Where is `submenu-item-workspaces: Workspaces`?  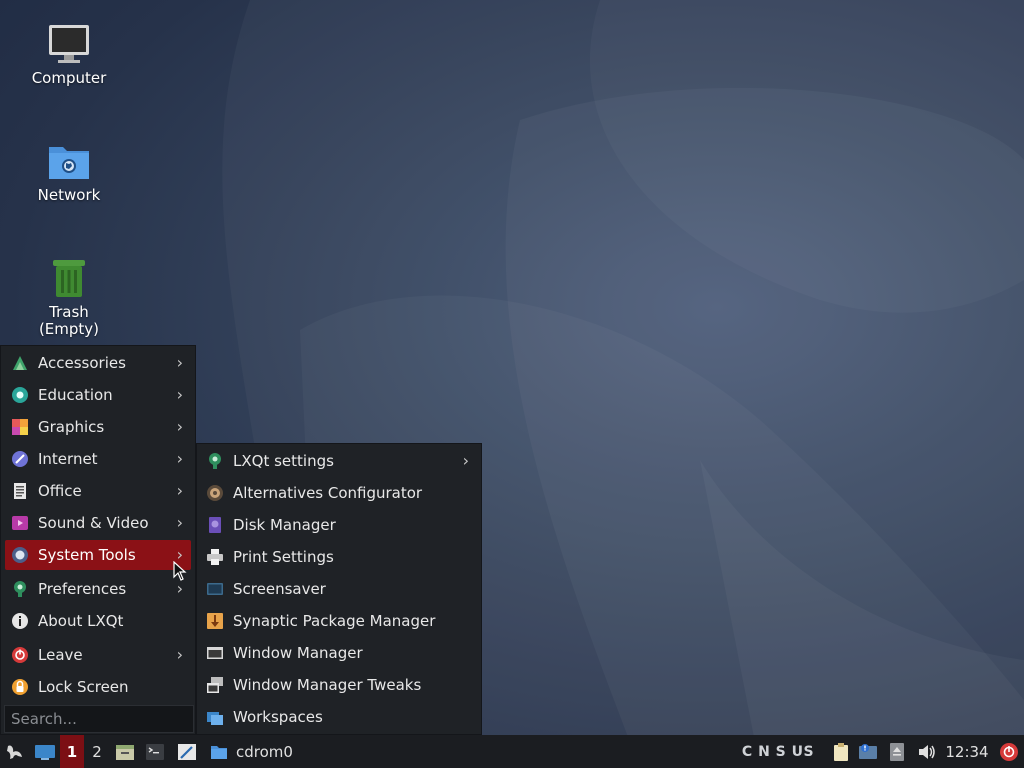 submenu-item-workspaces: Workspaces is located at coordinates (339, 717).